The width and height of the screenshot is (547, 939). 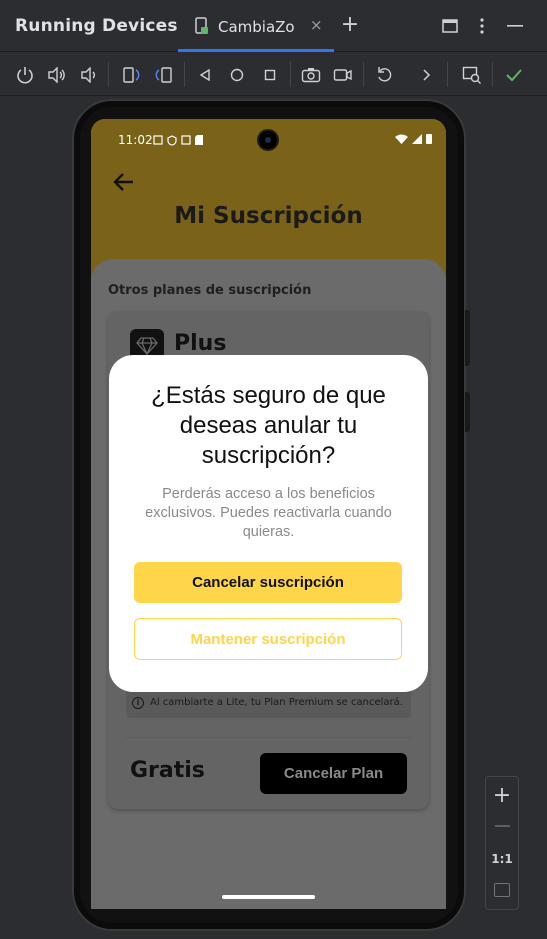 I want to click on status-system-icons, so click(x=413, y=138).